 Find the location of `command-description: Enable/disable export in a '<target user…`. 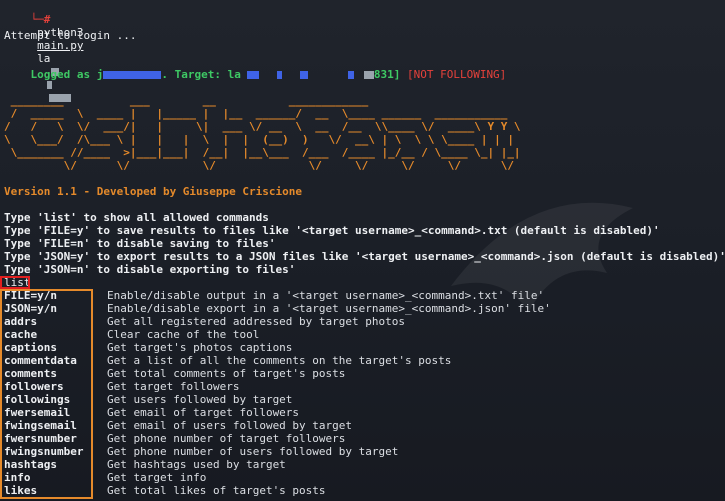

command-description: Enable/disable export in a '<target user… is located at coordinates (329, 308).